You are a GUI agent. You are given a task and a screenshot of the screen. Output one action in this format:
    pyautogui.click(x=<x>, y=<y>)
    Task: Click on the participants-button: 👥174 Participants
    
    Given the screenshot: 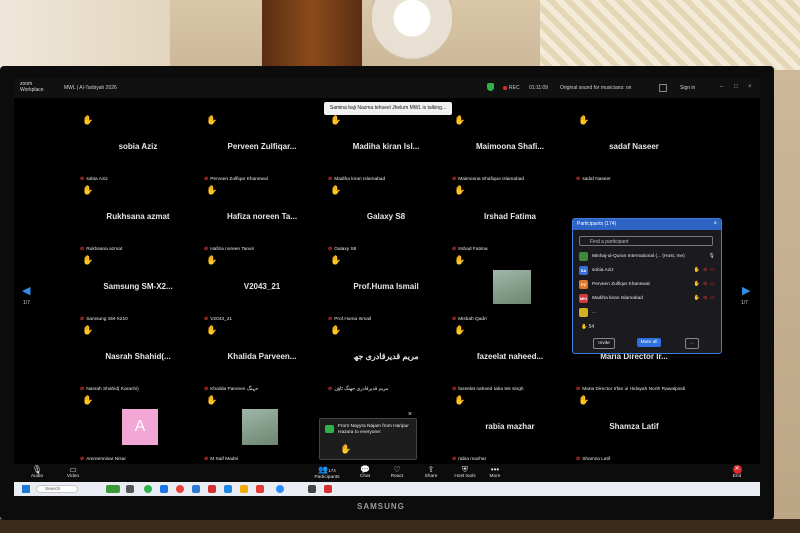 What is the action you would take?
    pyautogui.click(x=327, y=472)
    